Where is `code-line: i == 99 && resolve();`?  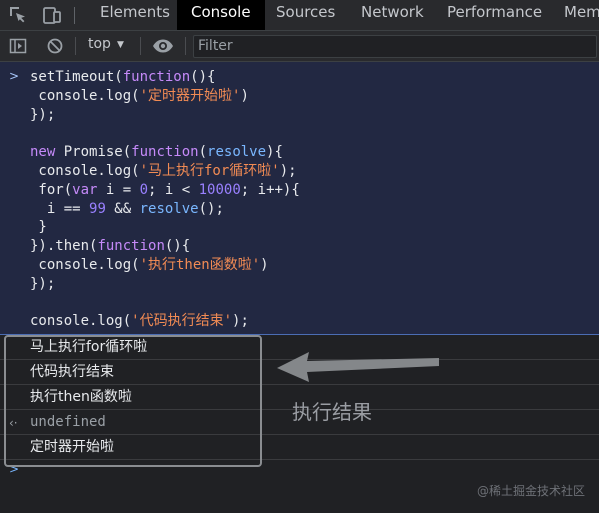 code-line: i == 99 && resolve(); is located at coordinates (127, 208).